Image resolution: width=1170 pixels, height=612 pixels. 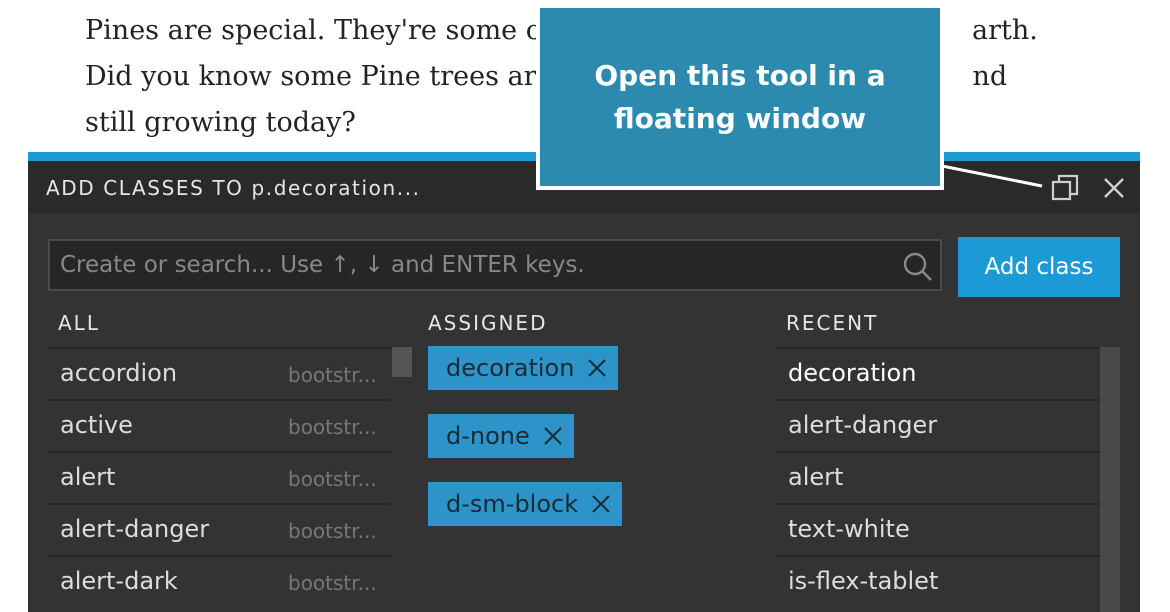 I want to click on recent-class-name: alert, so click(x=816, y=477).